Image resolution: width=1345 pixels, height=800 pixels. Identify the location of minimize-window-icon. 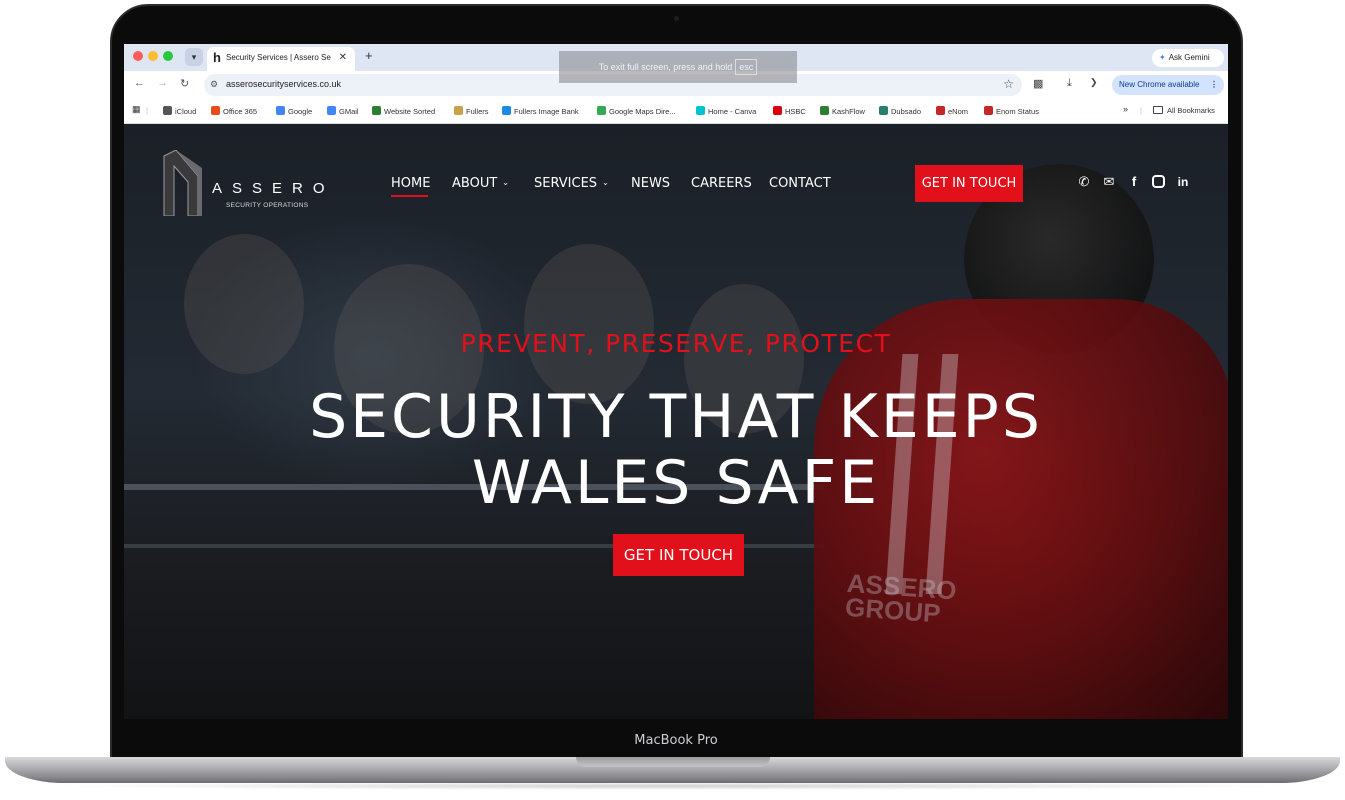
(153, 56).